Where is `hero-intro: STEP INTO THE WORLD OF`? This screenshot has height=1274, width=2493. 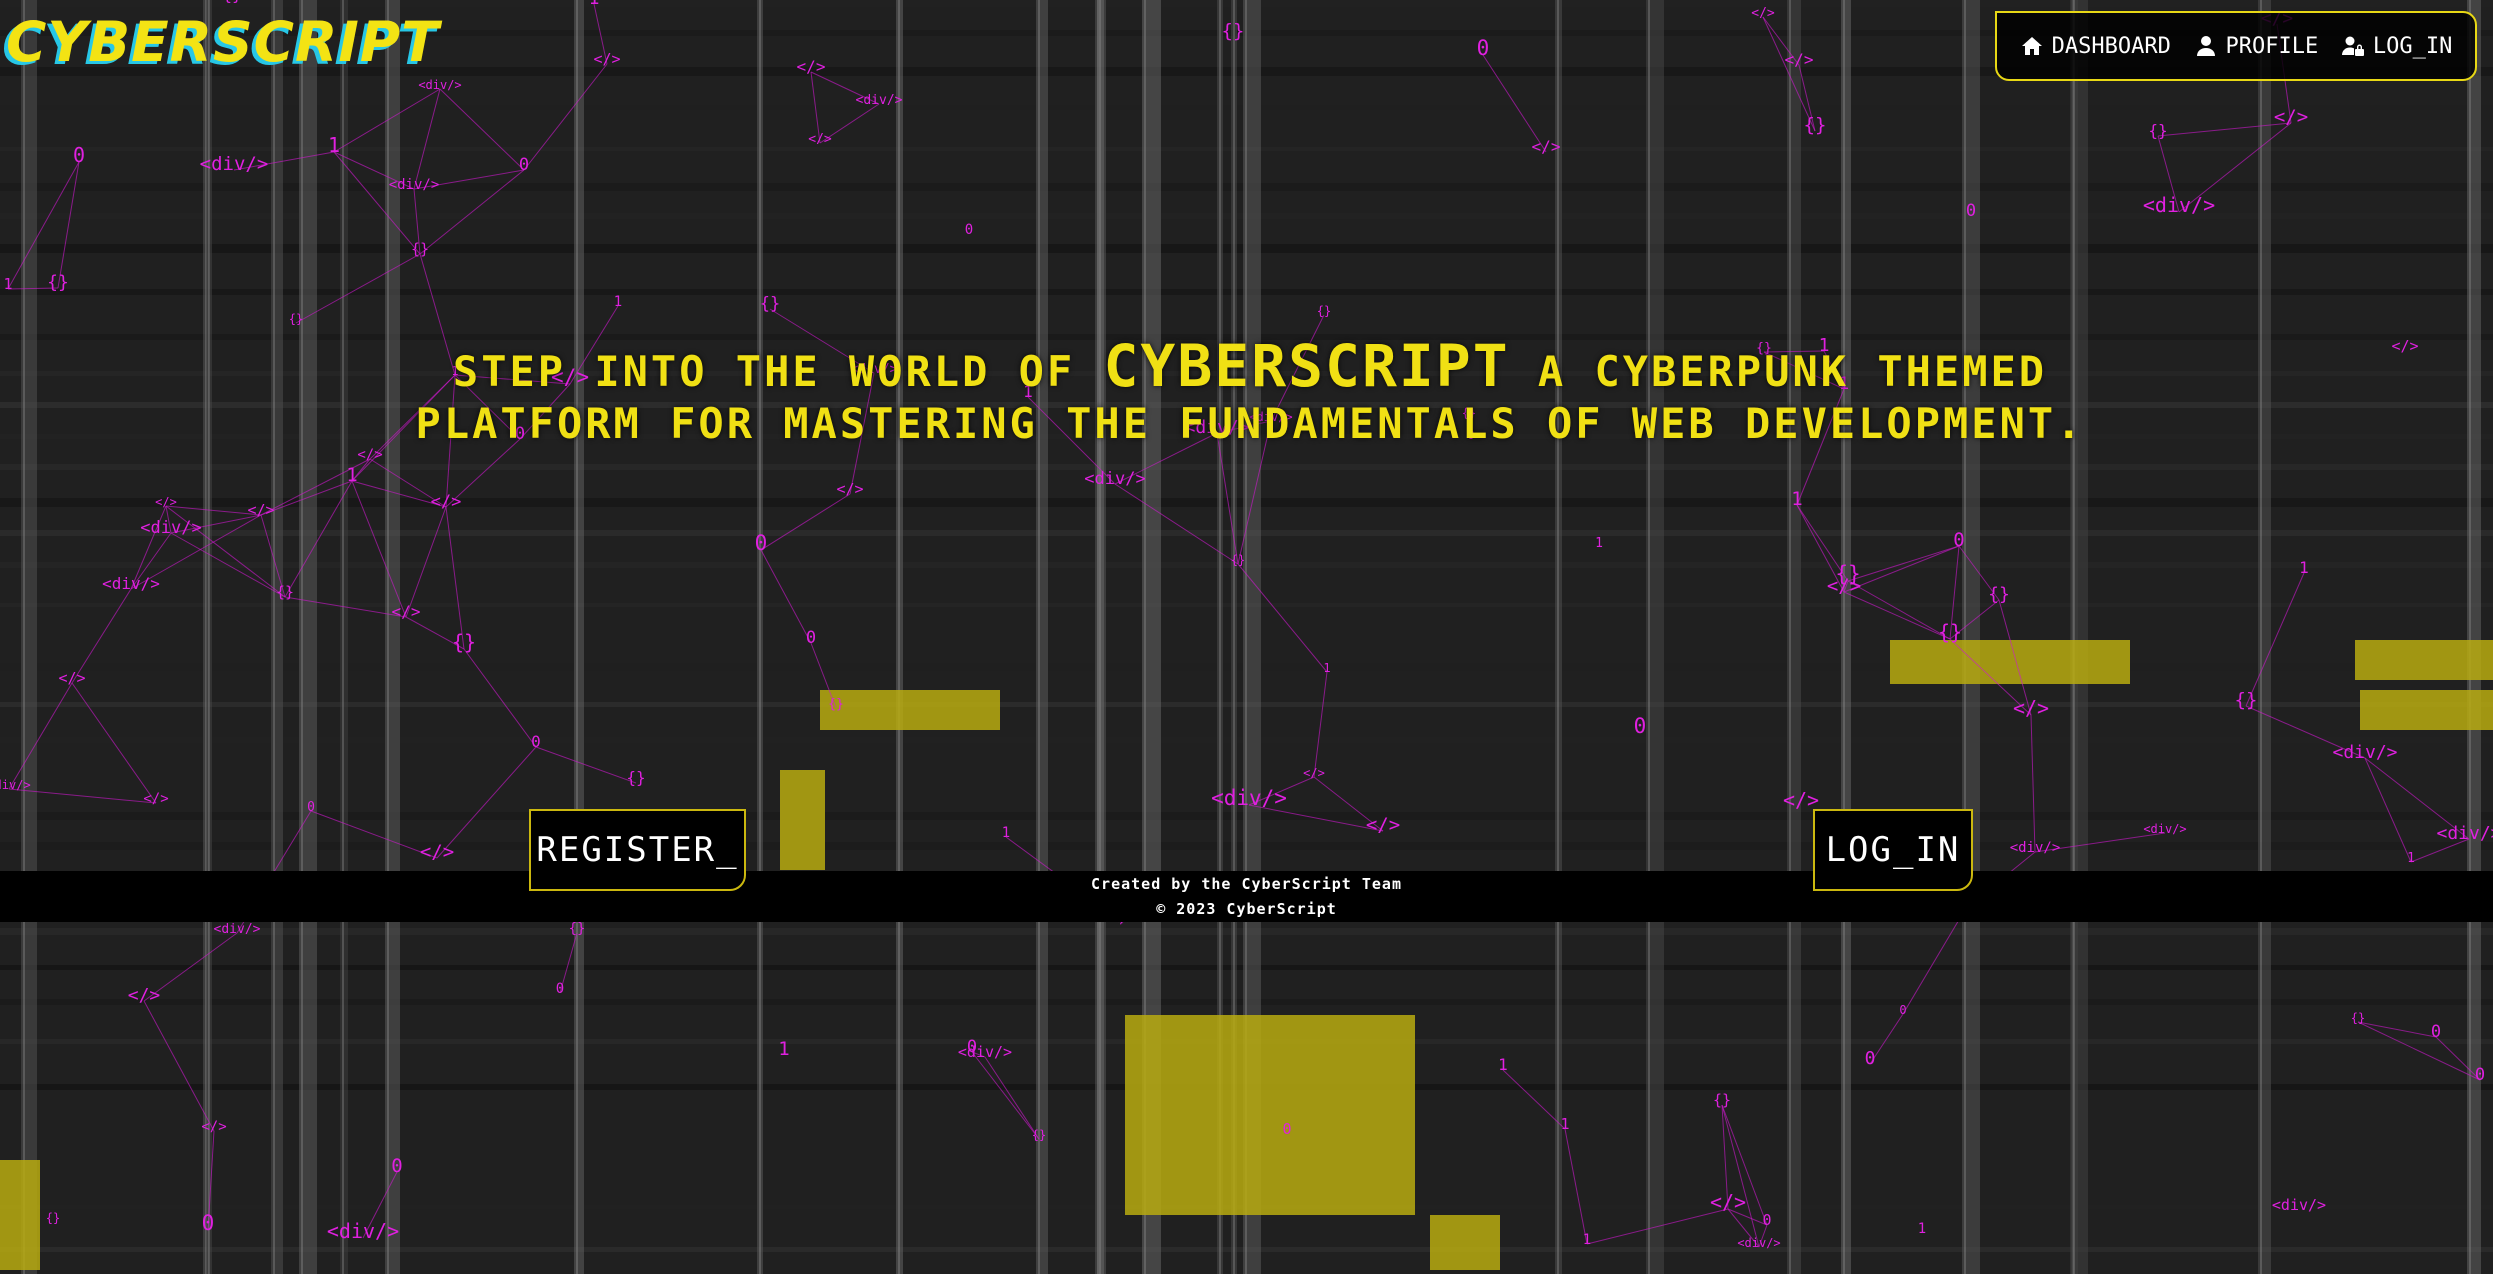 hero-intro: STEP INTO THE WORLD OF is located at coordinates (764, 371).